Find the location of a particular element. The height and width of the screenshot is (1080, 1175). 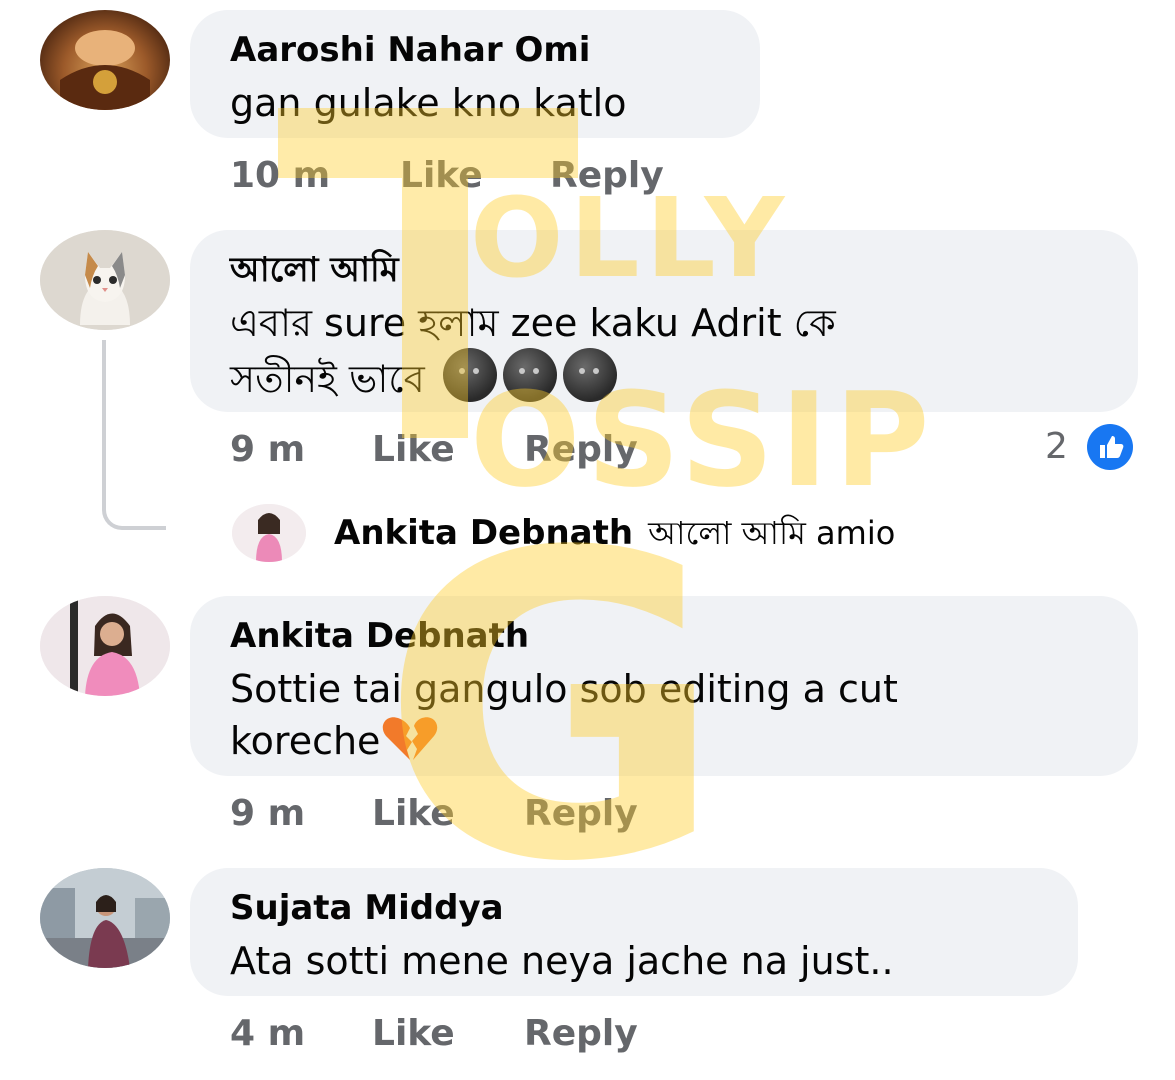

comment-bubble: Aaroshi Nahar Omi gan gulake kno katlo is located at coordinates (475, 74).